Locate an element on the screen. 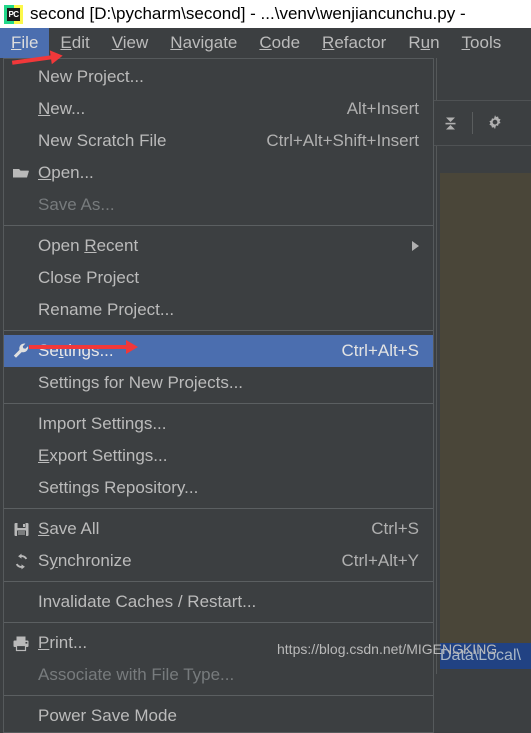 The width and height of the screenshot is (531, 733). menubar-item-label: Refactor is located at coordinates (354, 42).